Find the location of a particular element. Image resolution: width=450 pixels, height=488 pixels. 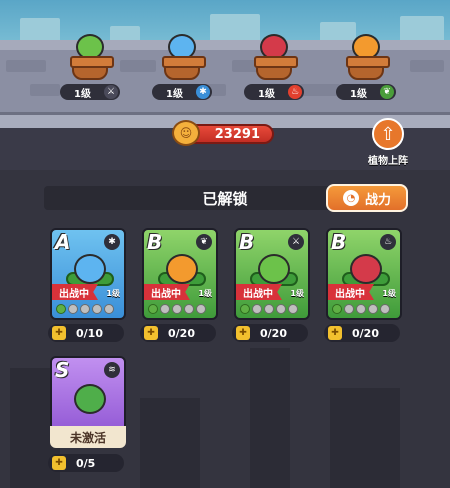

inactive-status: 未激活 is located at coordinates (88, 437).